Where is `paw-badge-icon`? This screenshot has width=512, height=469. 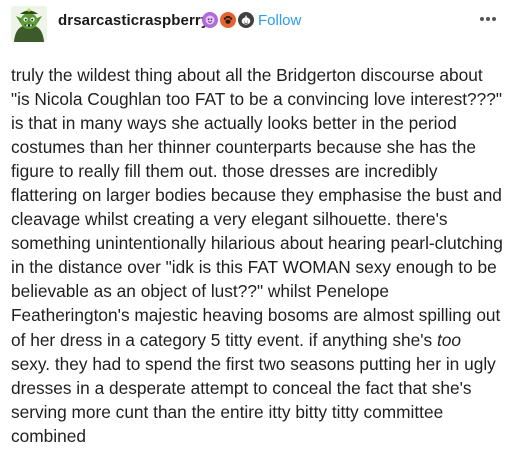
paw-badge-icon is located at coordinates (228, 20).